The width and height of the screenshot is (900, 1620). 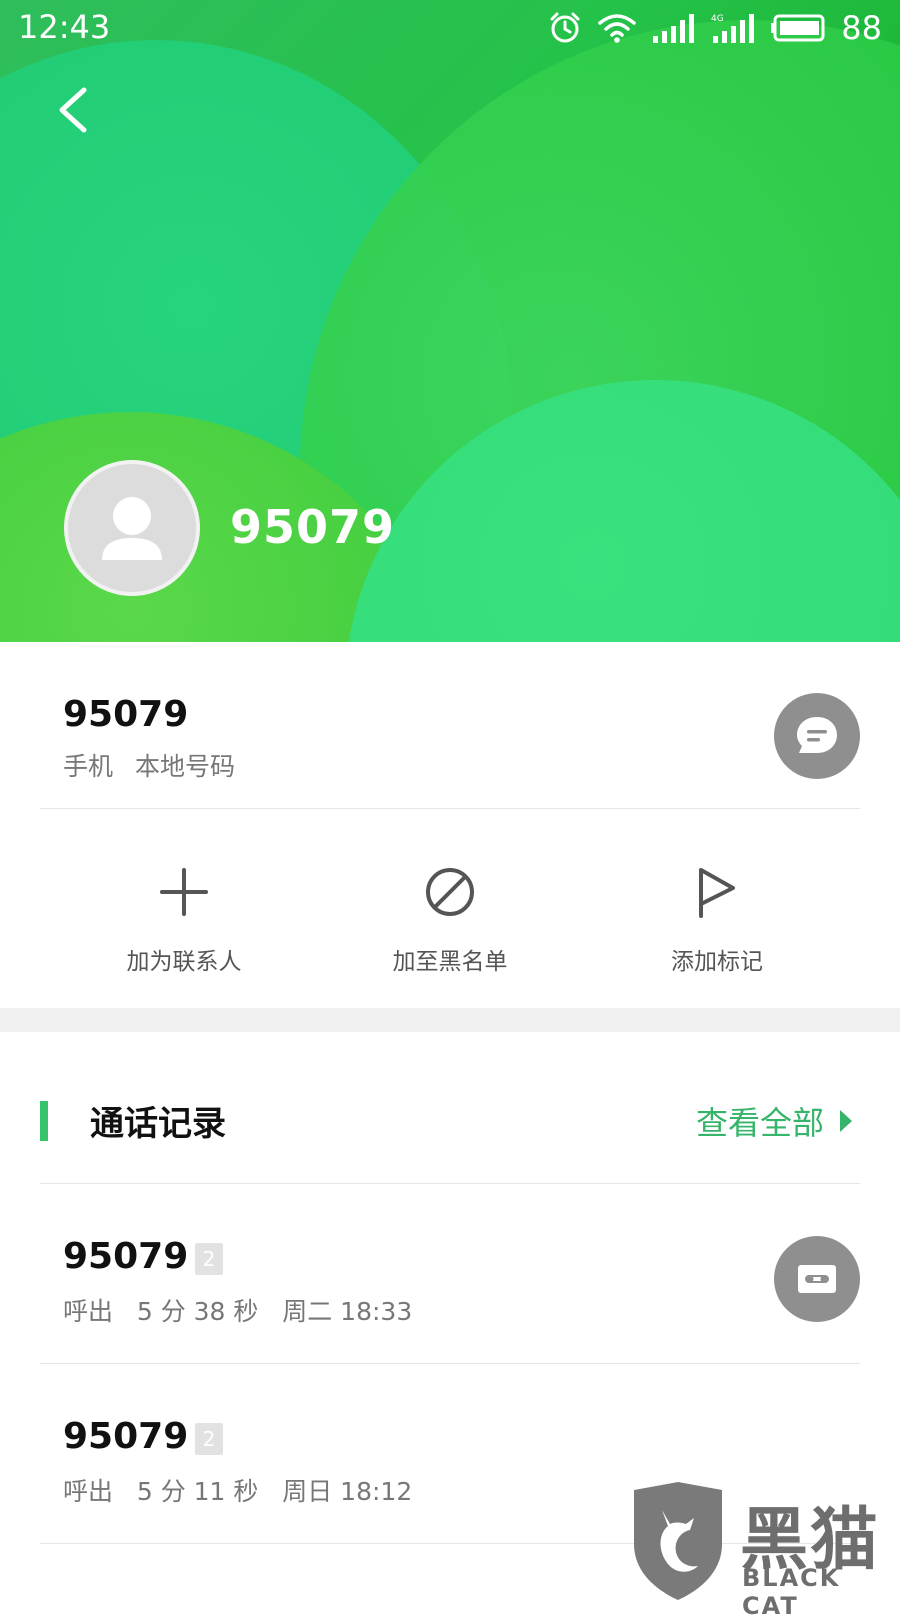 I want to click on avatar, so click(x=132, y=528).